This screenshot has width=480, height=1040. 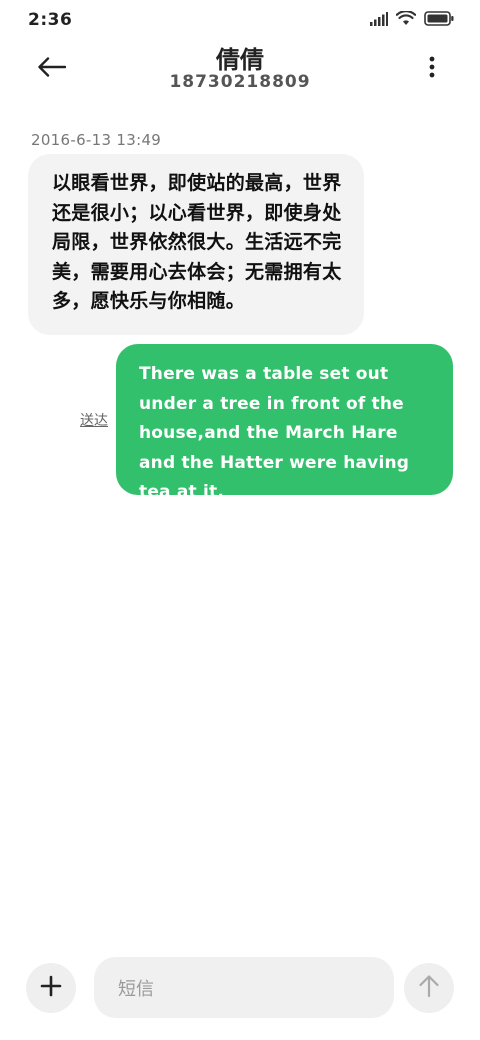 I want to click on wifi-icon, so click(x=406, y=20).